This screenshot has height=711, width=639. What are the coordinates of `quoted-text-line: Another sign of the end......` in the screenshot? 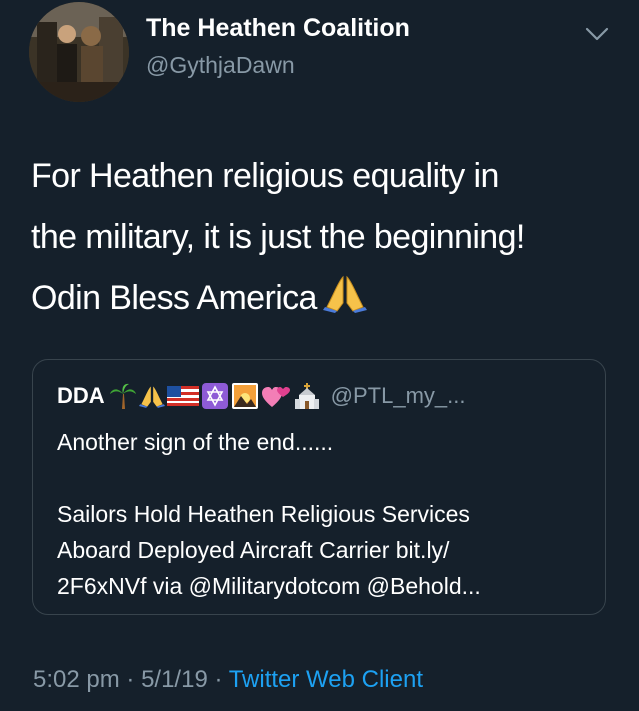 It's located at (195, 442).